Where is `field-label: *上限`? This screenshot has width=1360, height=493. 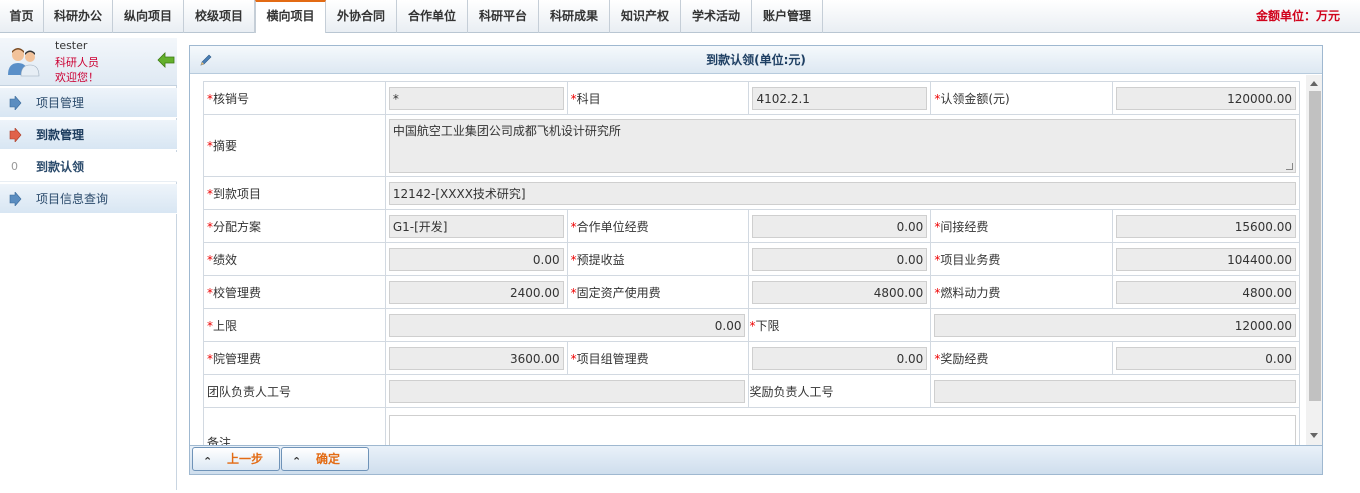
field-label: *上限 is located at coordinates (294, 325).